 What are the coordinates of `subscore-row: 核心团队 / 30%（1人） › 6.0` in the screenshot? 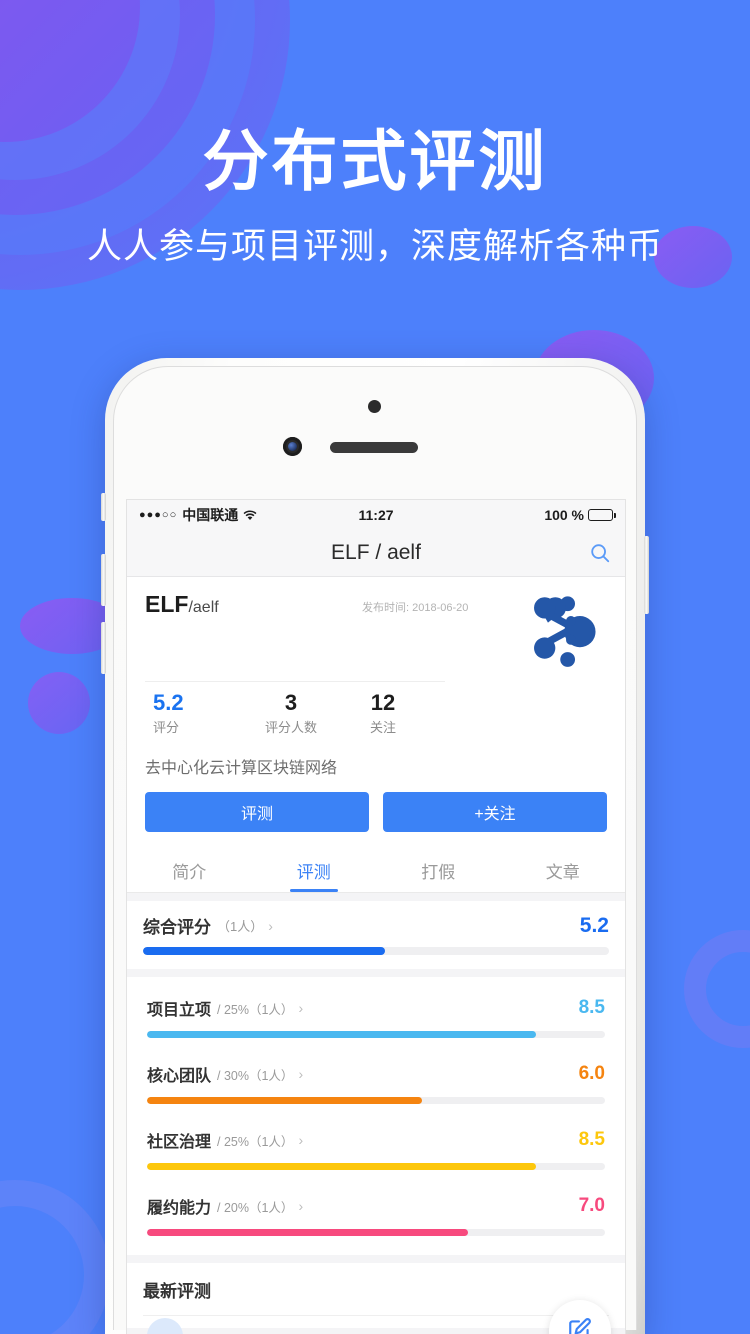 It's located at (376, 1082).